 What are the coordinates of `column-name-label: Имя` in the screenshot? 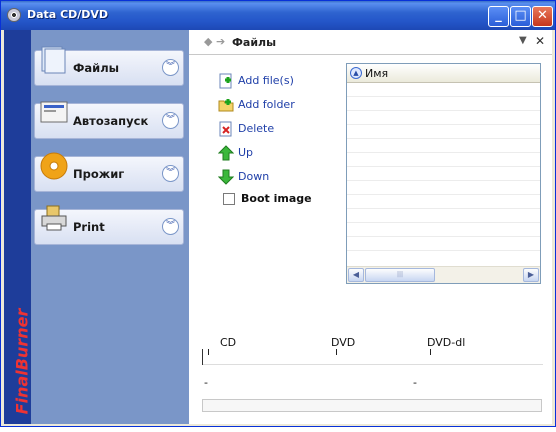 It's located at (377, 73).